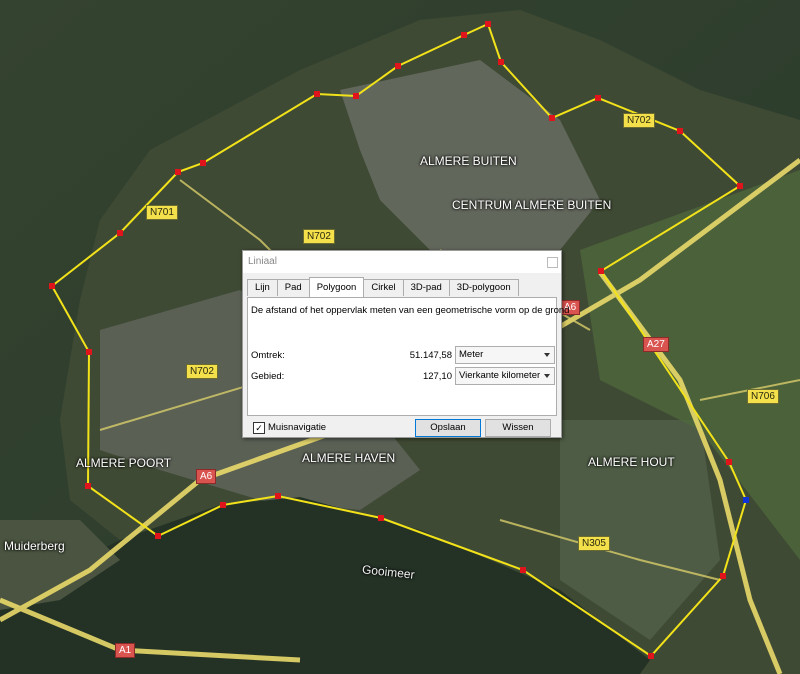  Describe the element at coordinates (656, 344) in the screenshot. I see `road-shield-a27: A27` at that location.